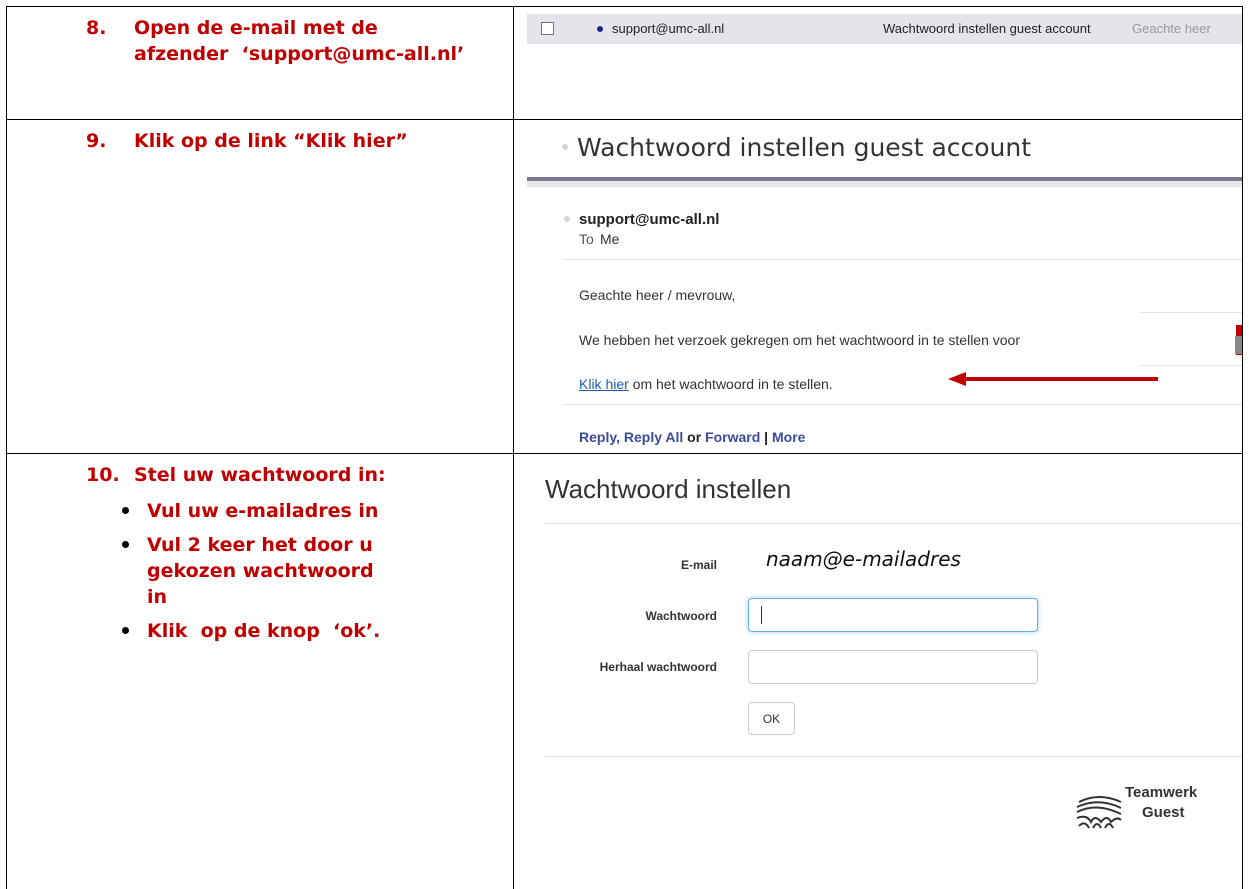  What do you see at coordinates (610, 239) in the screenshot?
I see `mail-recipient: Me` at bounding box center [610, 239].